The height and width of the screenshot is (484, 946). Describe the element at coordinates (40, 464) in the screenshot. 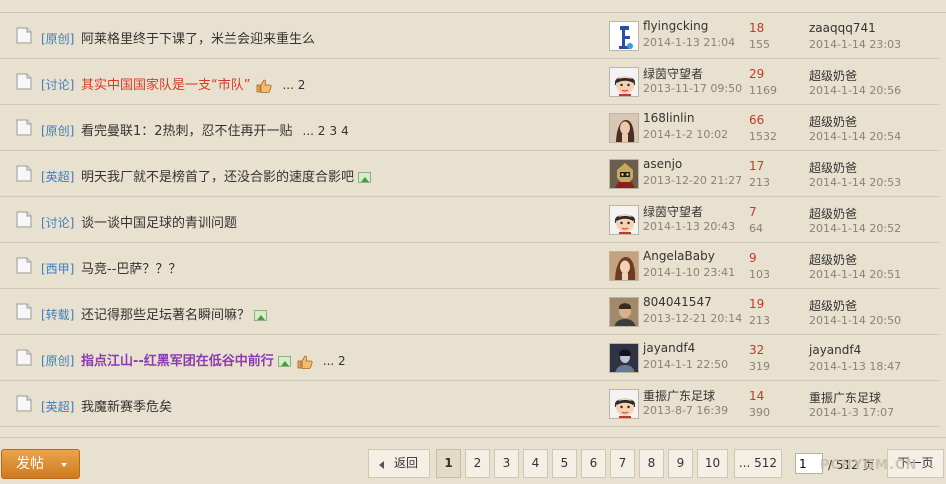

I see `new-post-button: 发帖` at that location.